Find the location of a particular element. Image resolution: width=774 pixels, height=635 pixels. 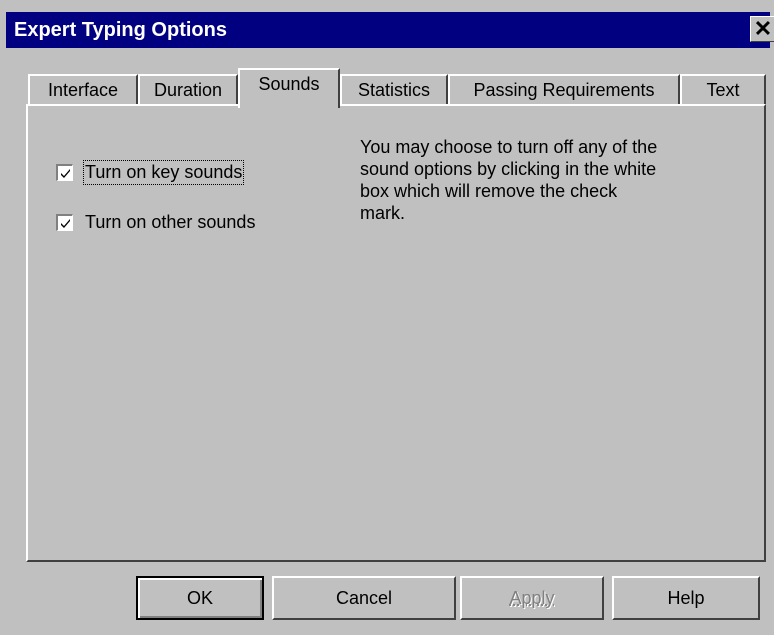

key-sounds-row: Turn on key sounds is located at coordinates (150, 172).